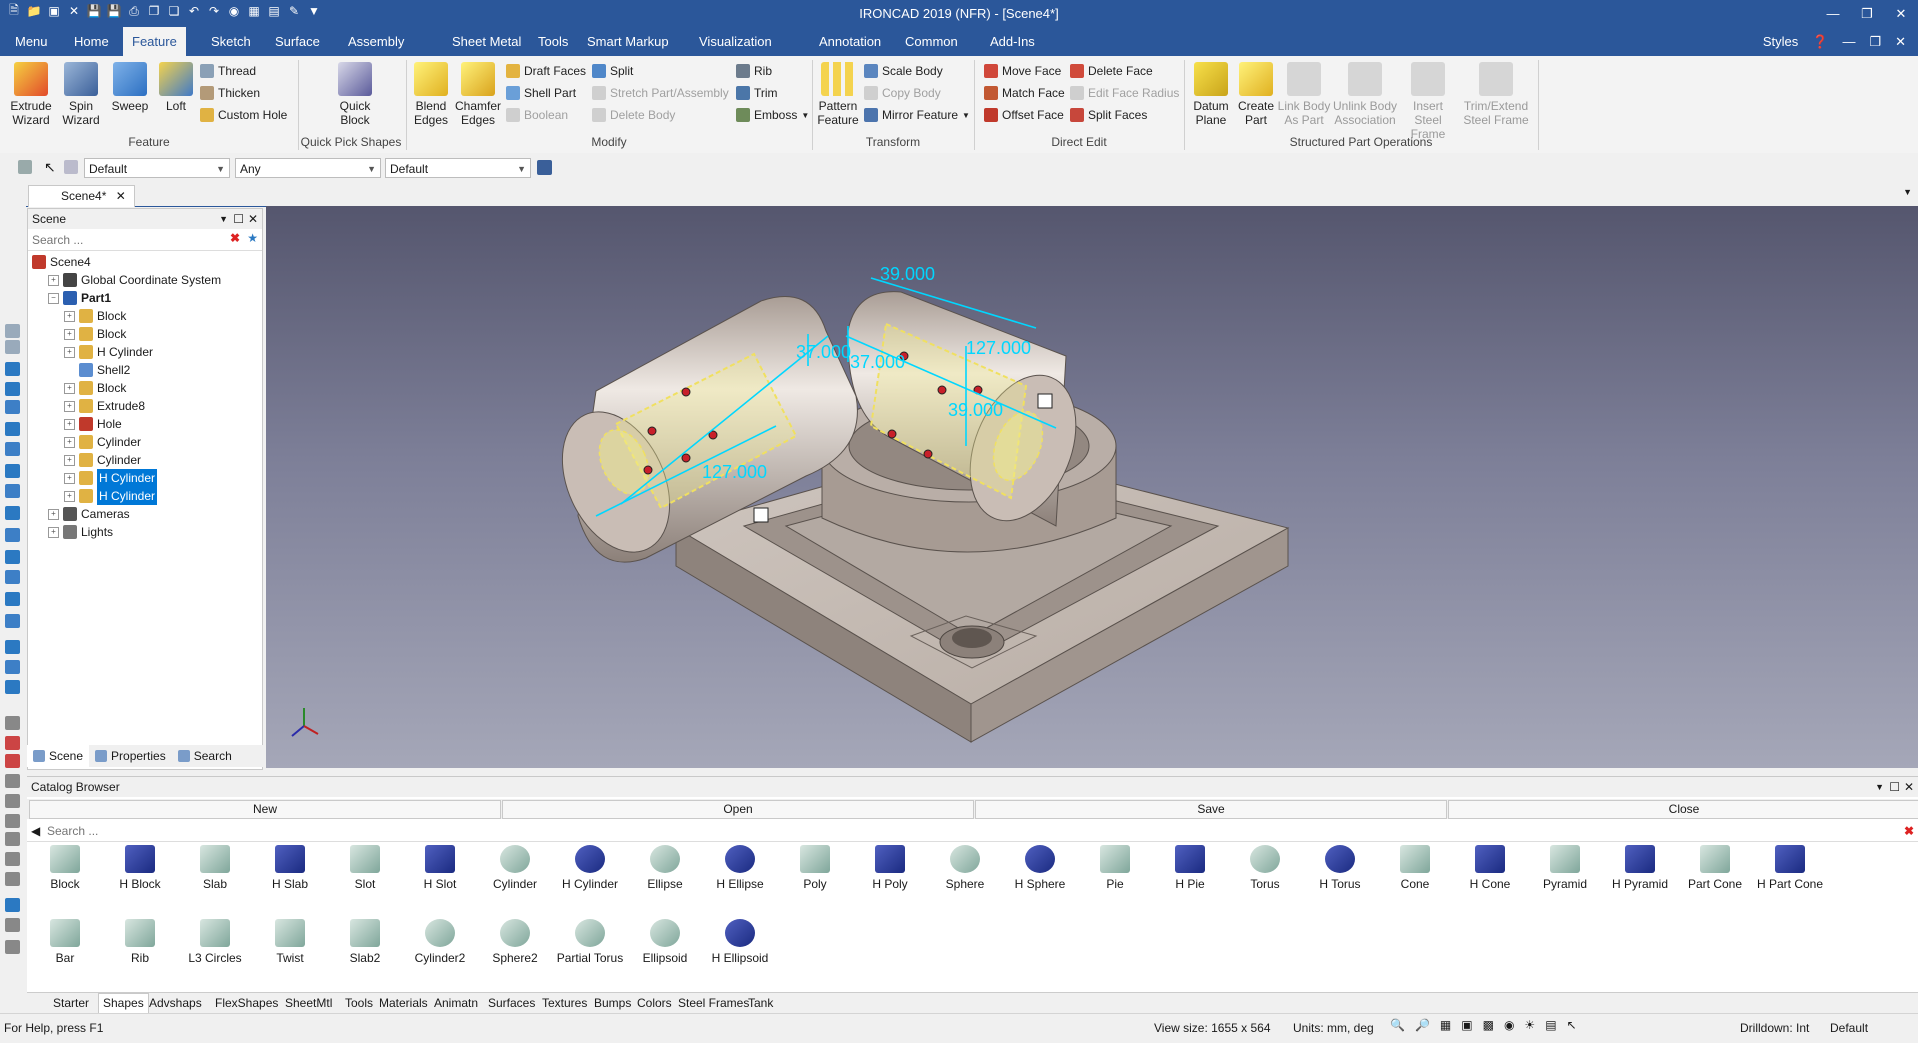 The image size is (1918, 1043). I want to click on split-button: Split, so click(612, 71).